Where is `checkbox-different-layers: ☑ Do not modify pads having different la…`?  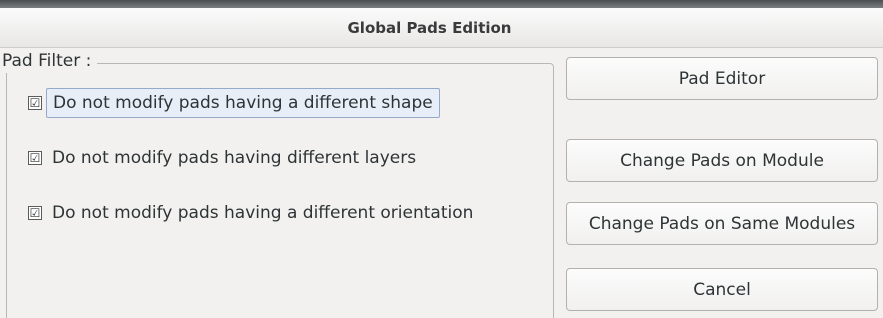
checkbox-different-layers: ☑ Do not modify pads having different la… is located at coordinates (225, 158).